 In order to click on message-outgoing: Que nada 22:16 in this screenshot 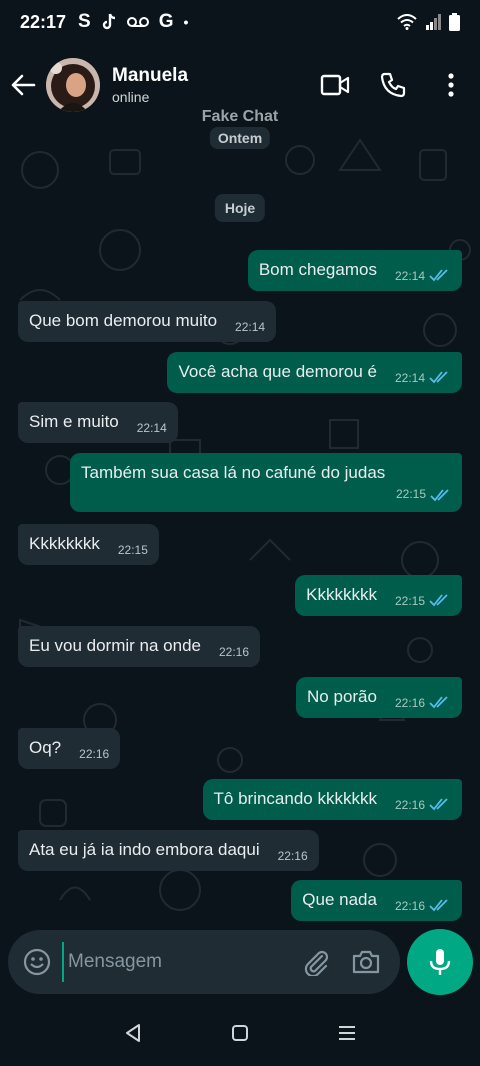, I will do `click(376, 900)`.